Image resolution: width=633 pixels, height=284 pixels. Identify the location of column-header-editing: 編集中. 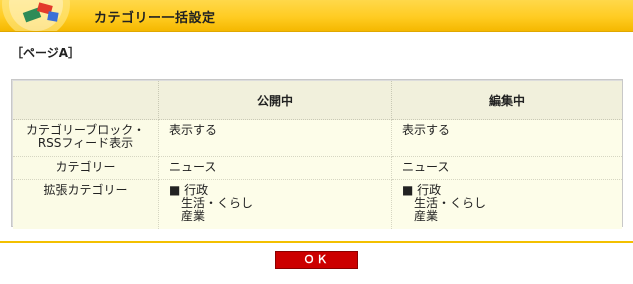
(507, 100).